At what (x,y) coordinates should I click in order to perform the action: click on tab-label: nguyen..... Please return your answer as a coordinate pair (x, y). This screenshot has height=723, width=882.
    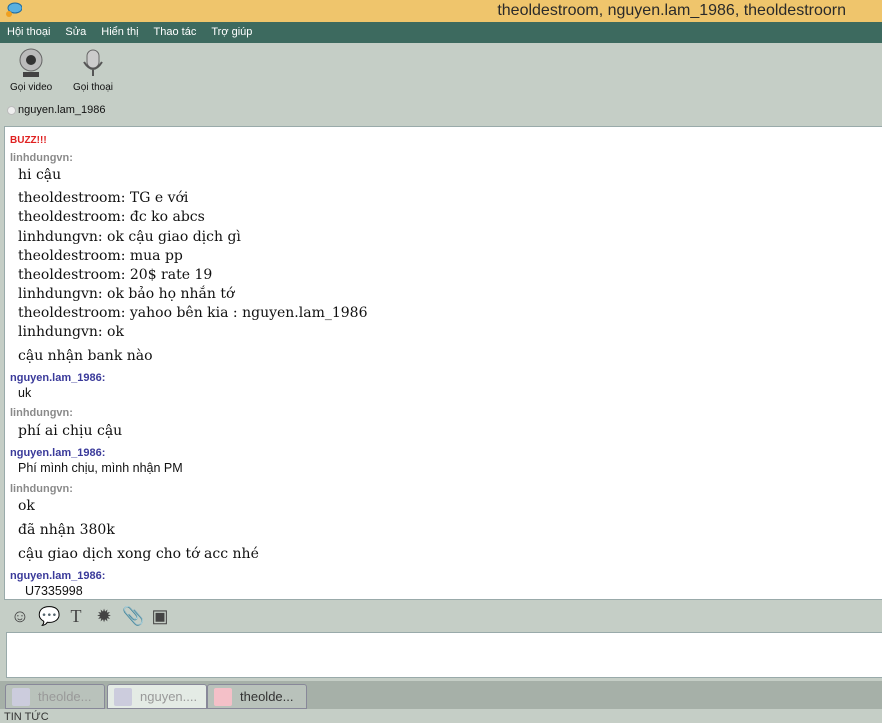
    Looking at the image, I should click on (169, 696).